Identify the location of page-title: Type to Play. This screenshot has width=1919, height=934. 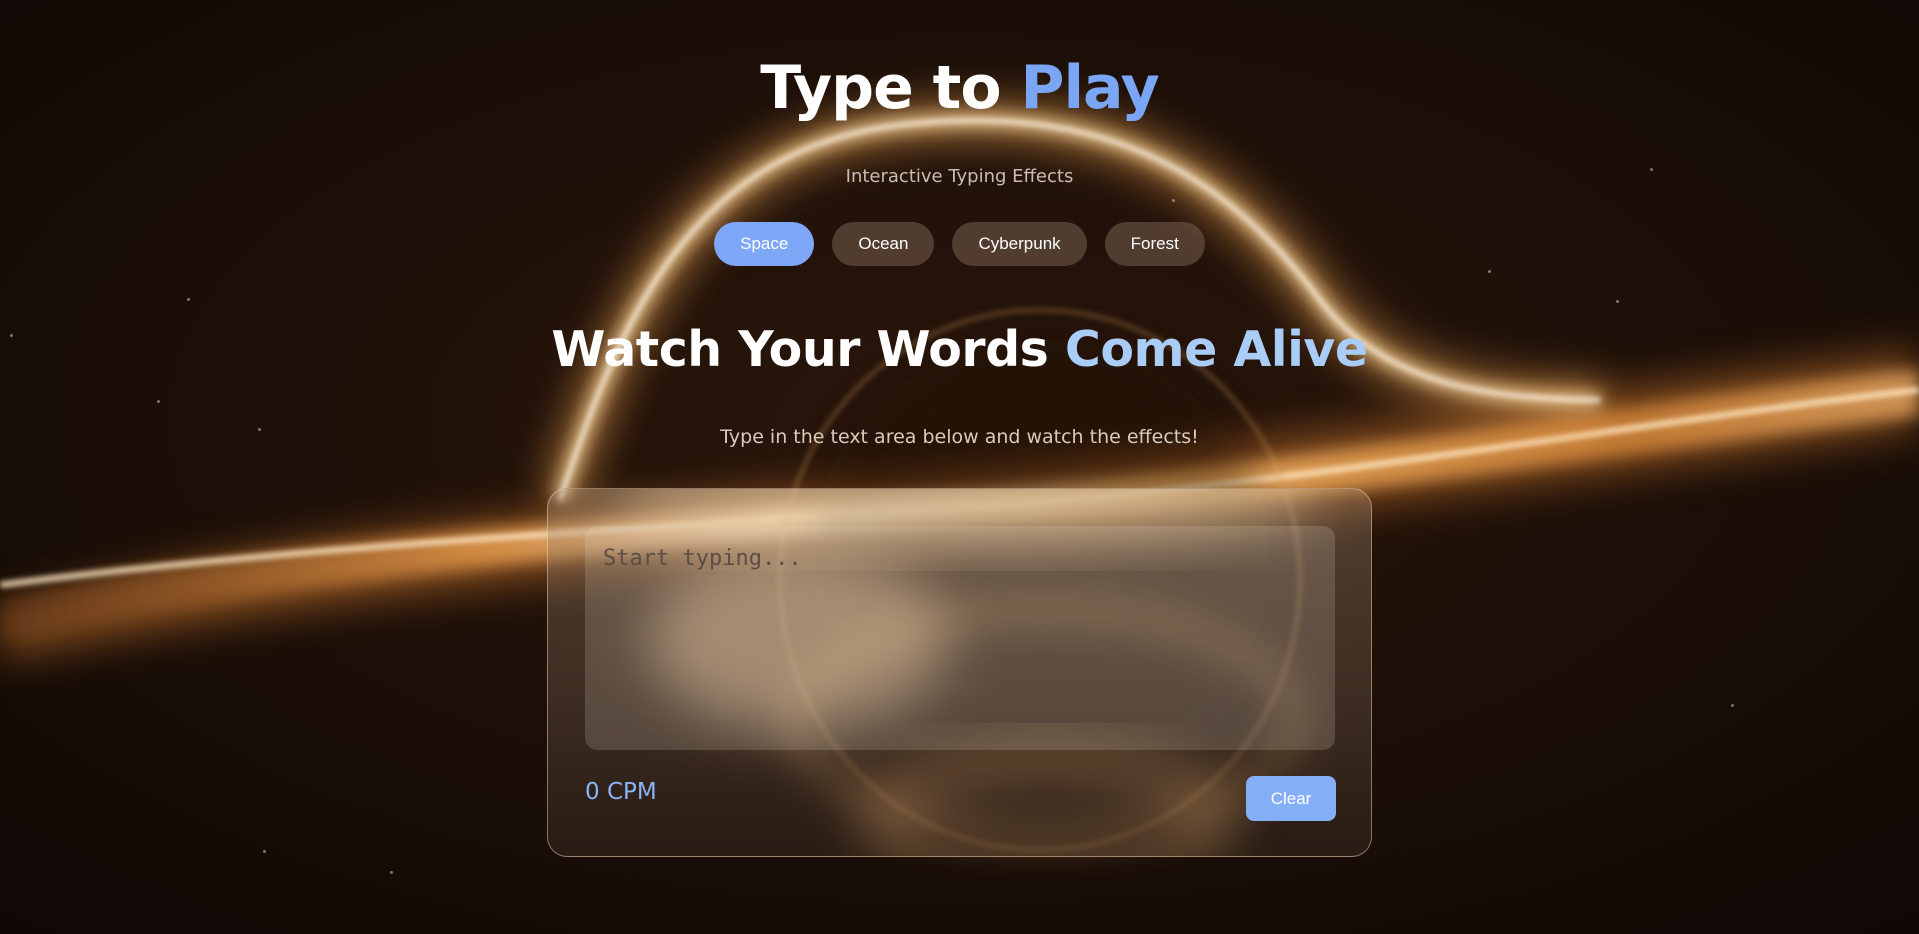
(959, 88).